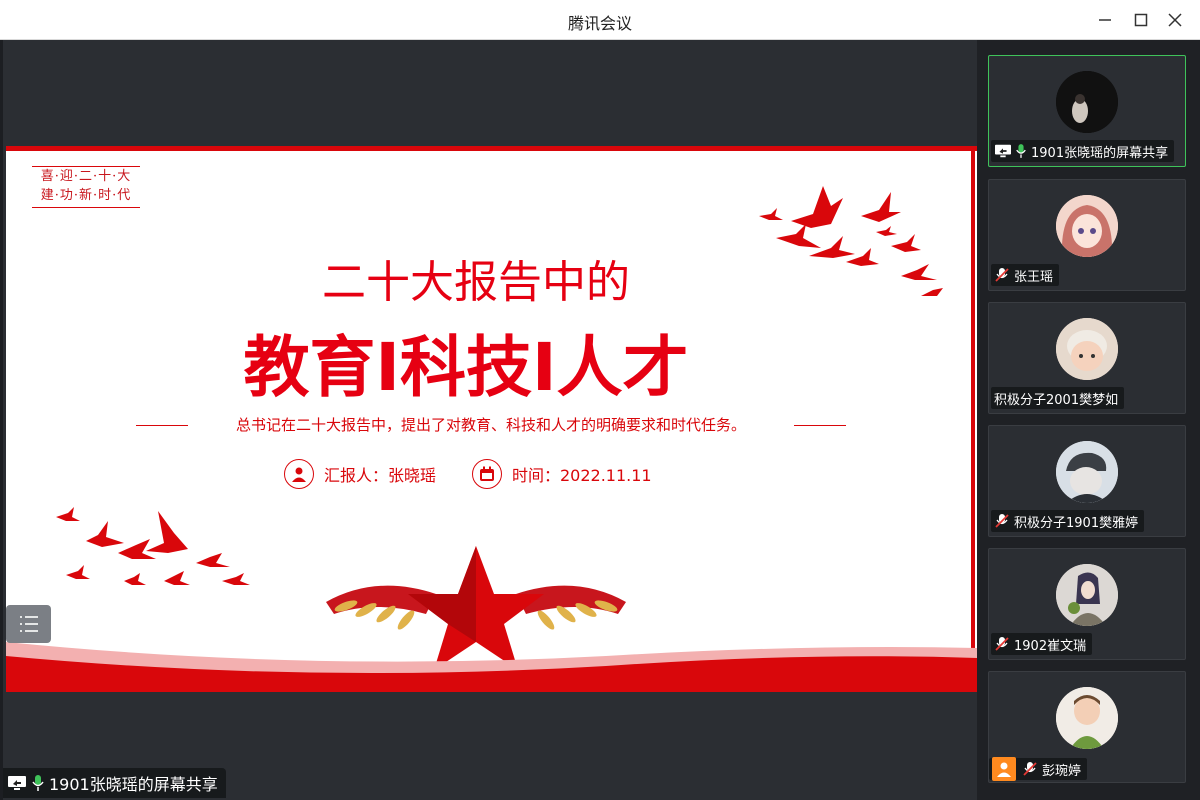  Describe the element at coordinates (973, 419) in the screenshot. I see `slide-right-border` at that location.